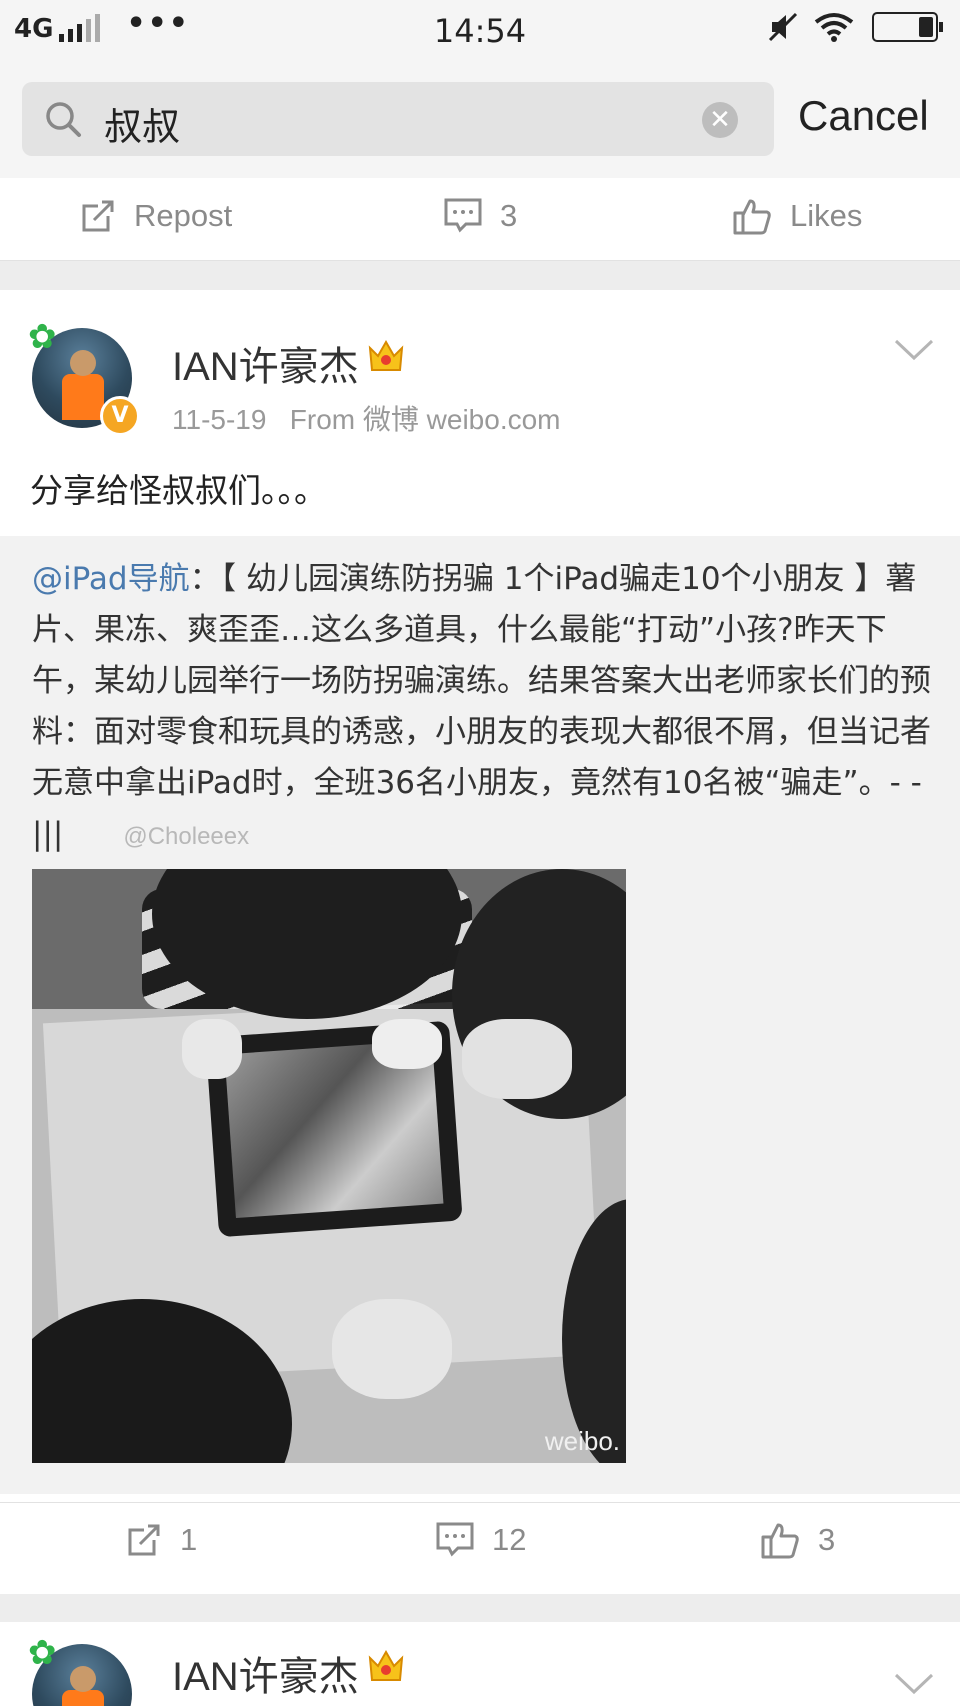 The image size is (960, 1706). Describe the element at coordinates (142, 127) in the screenshot. I see `search-query: 叔叔` at that location.